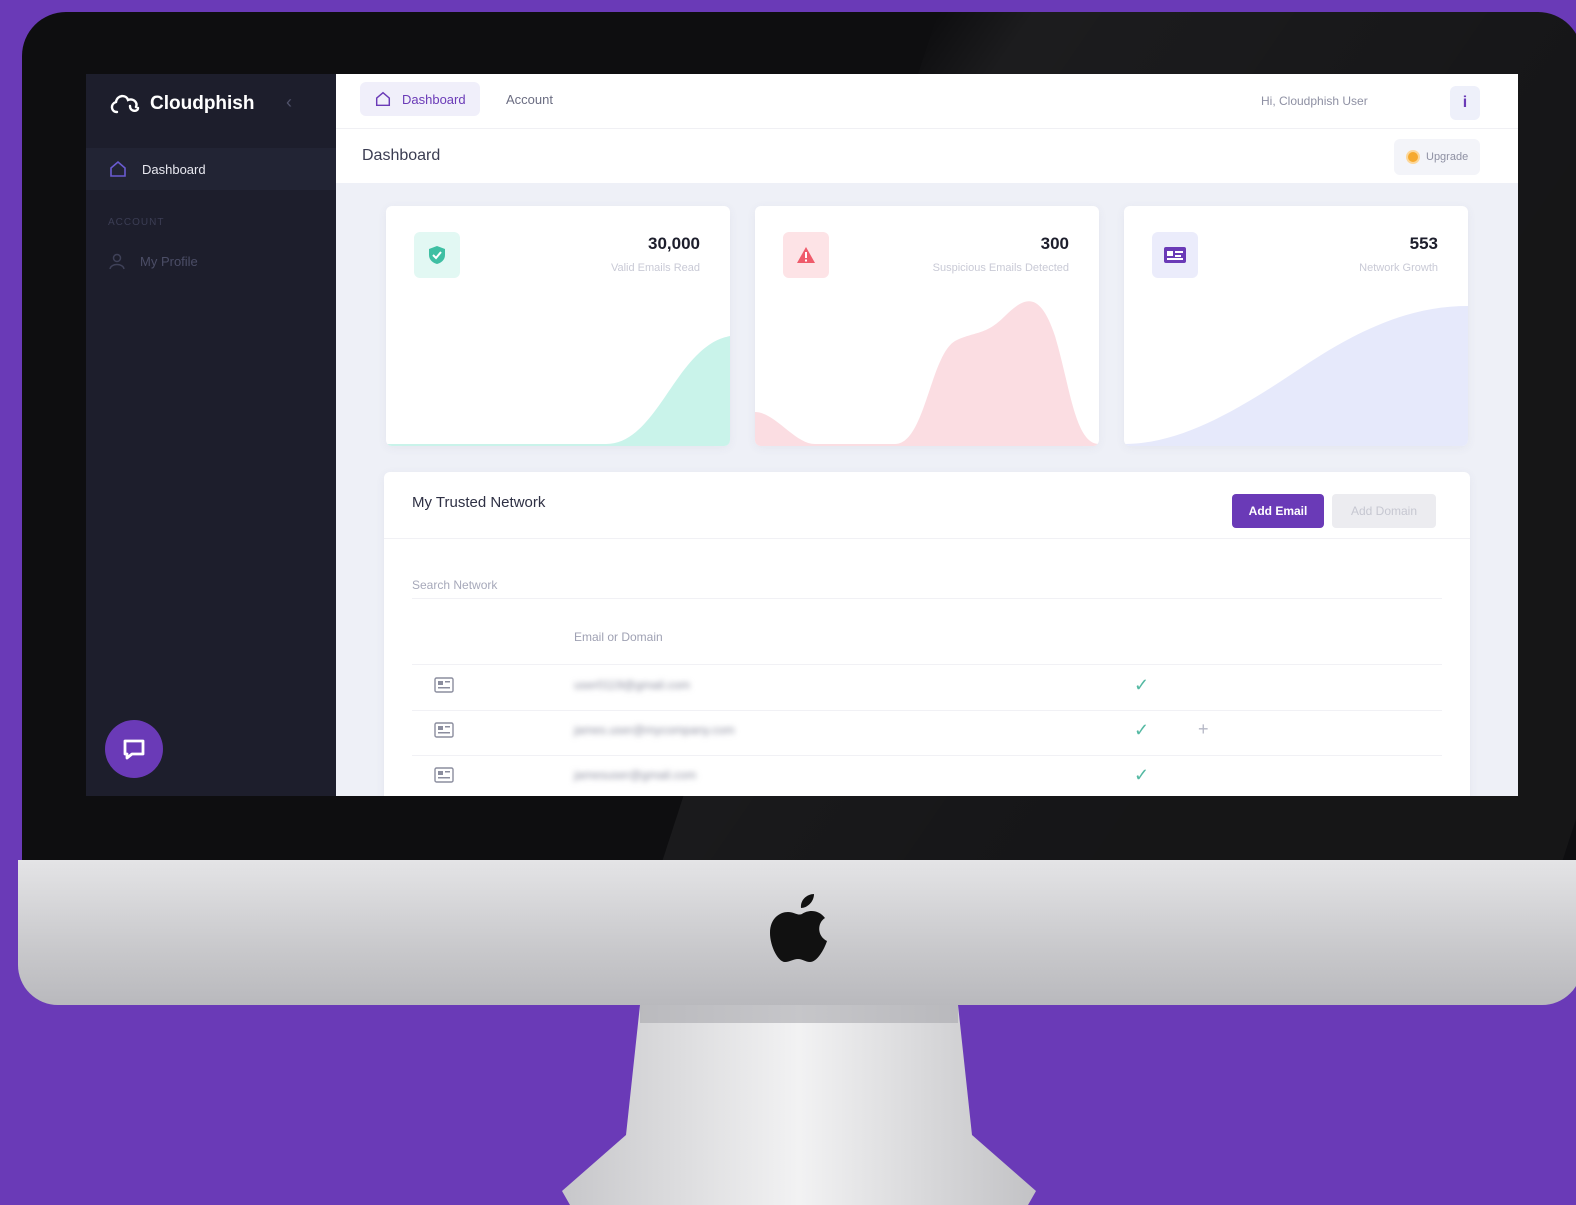 The width and height of the screenshot is (1576, 1205). What do you see at coordinates (125, 104) in the screenshot?
I see `cloud-hook-icon` at bounding box center [125, 104].